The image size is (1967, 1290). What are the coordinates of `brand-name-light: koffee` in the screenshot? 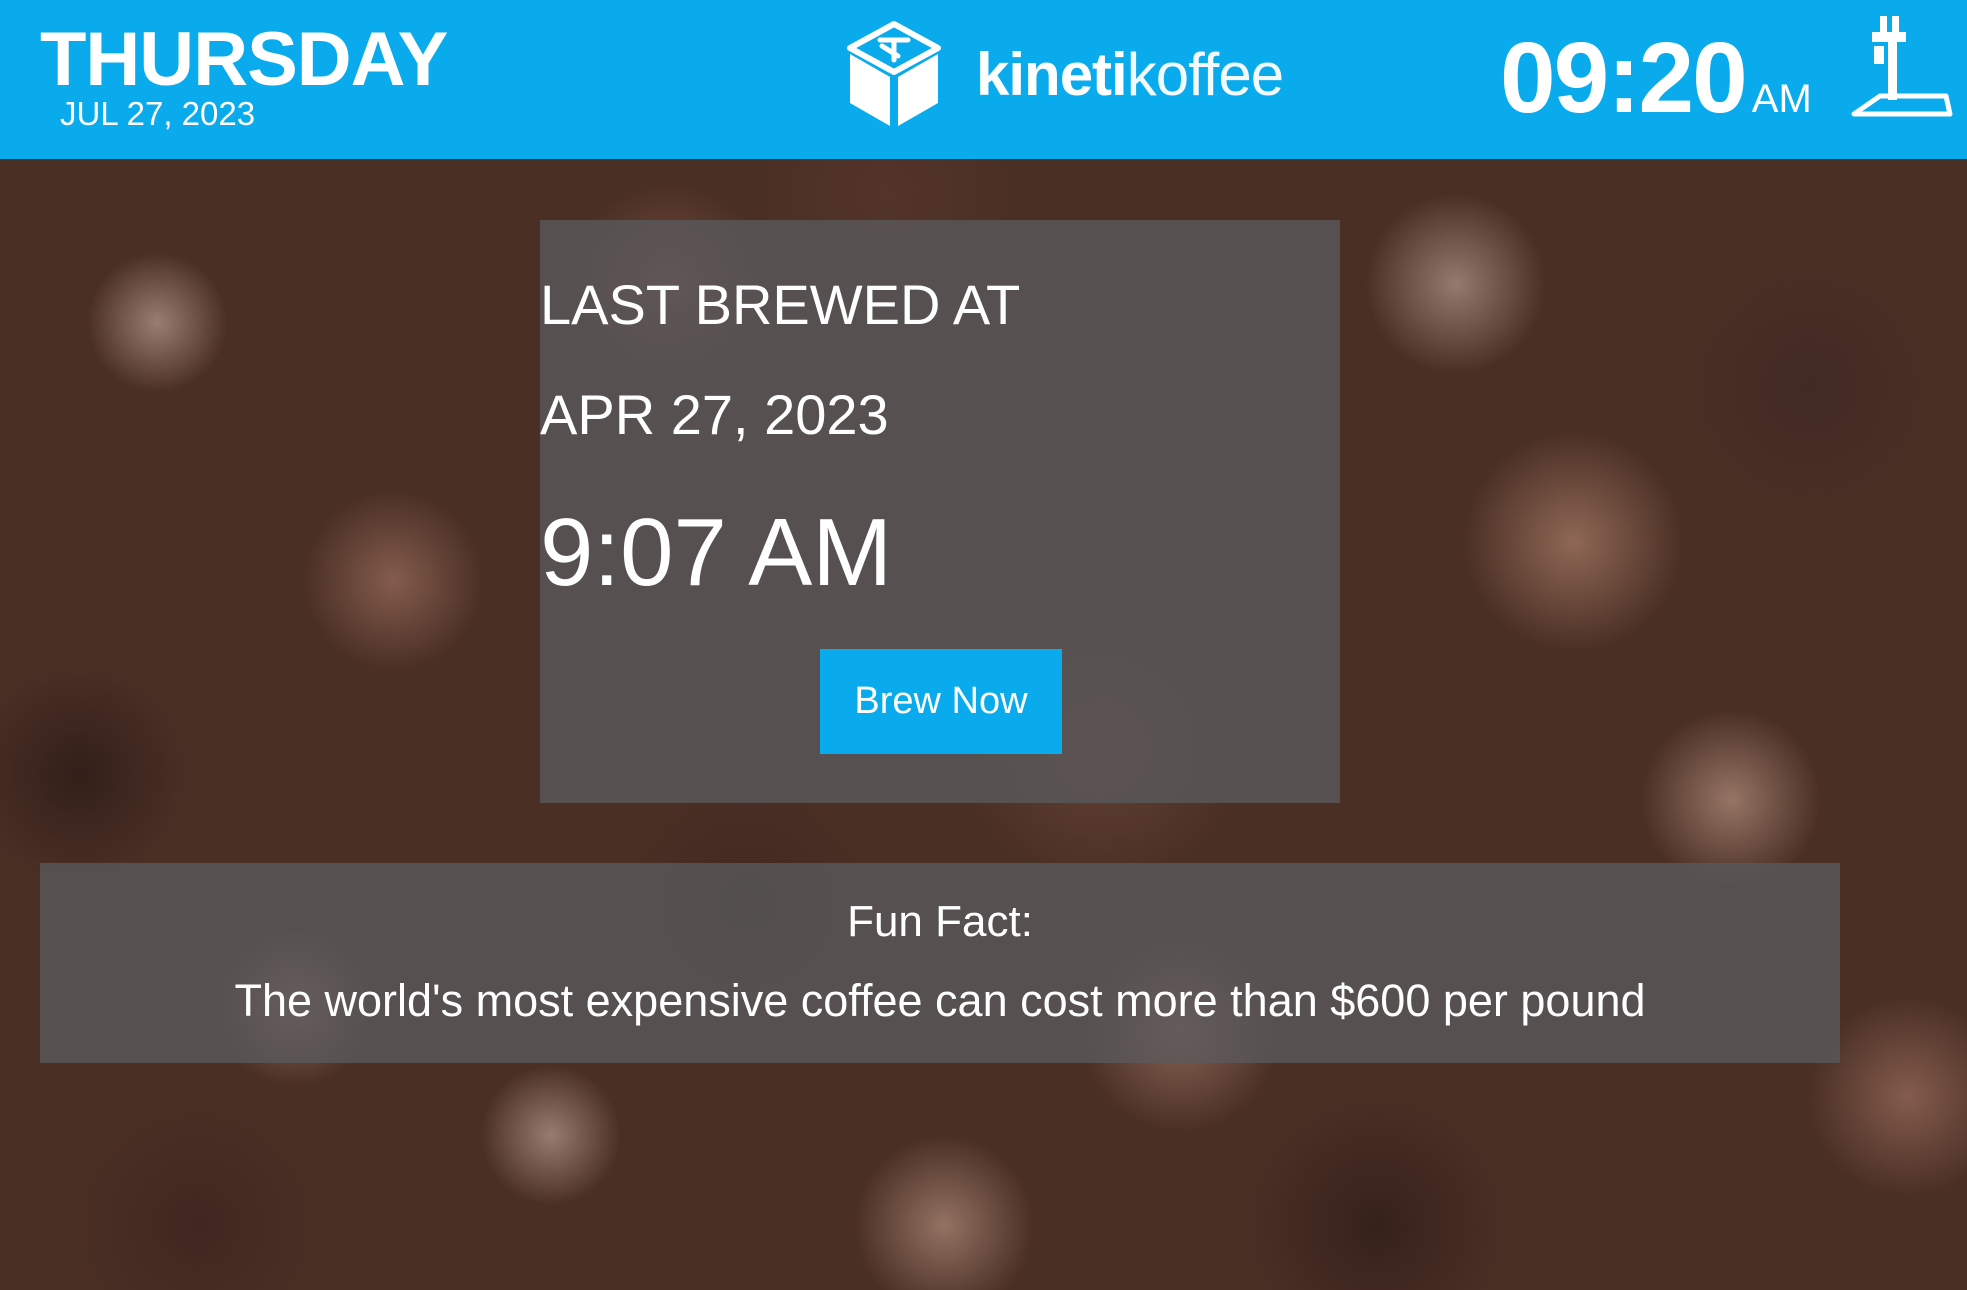 It's located at (1205, 74).